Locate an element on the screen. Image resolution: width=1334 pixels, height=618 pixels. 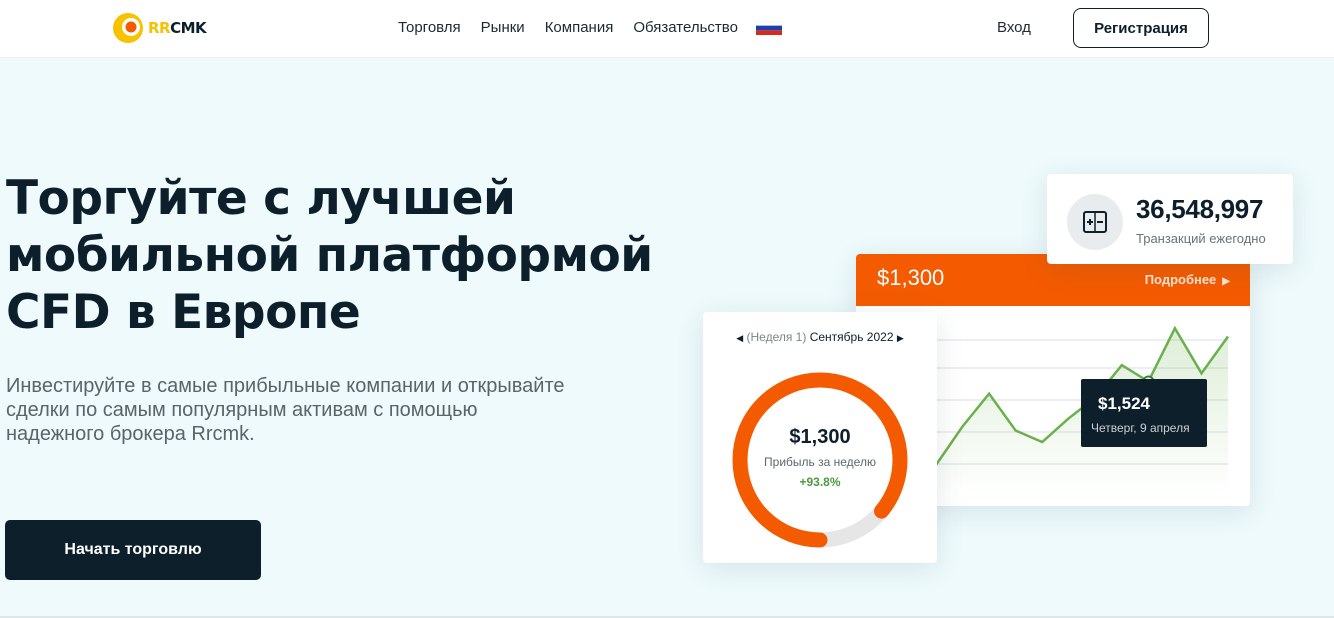
transactions-value: 36,548,997 is located at coordinates (1200, 209).